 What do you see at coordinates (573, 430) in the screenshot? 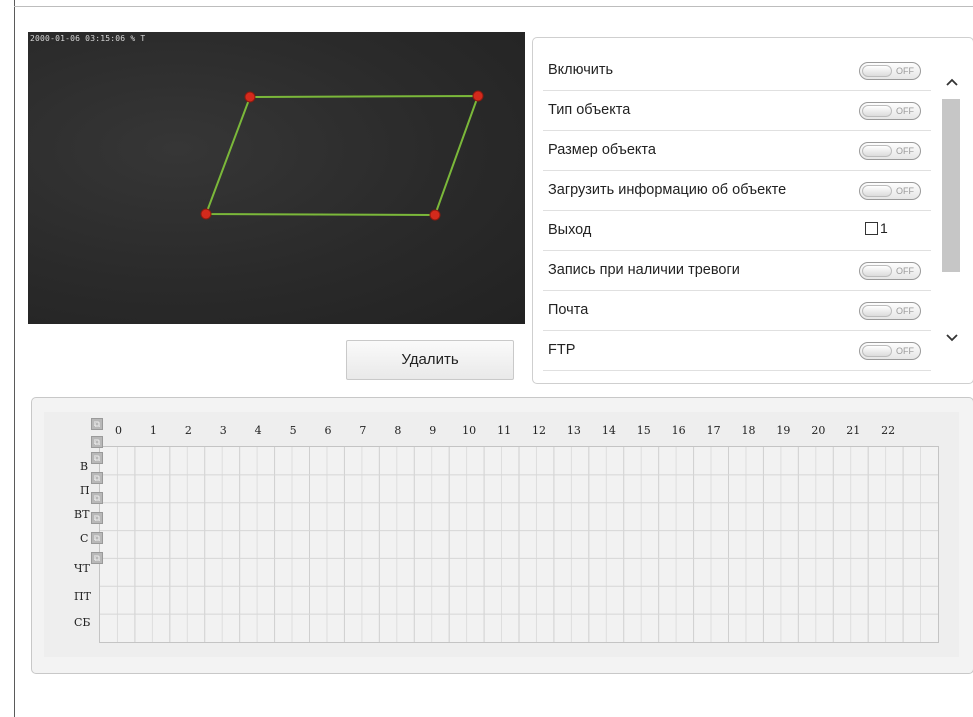
I see `hour-label: 13` at bounding box center [573, 430].